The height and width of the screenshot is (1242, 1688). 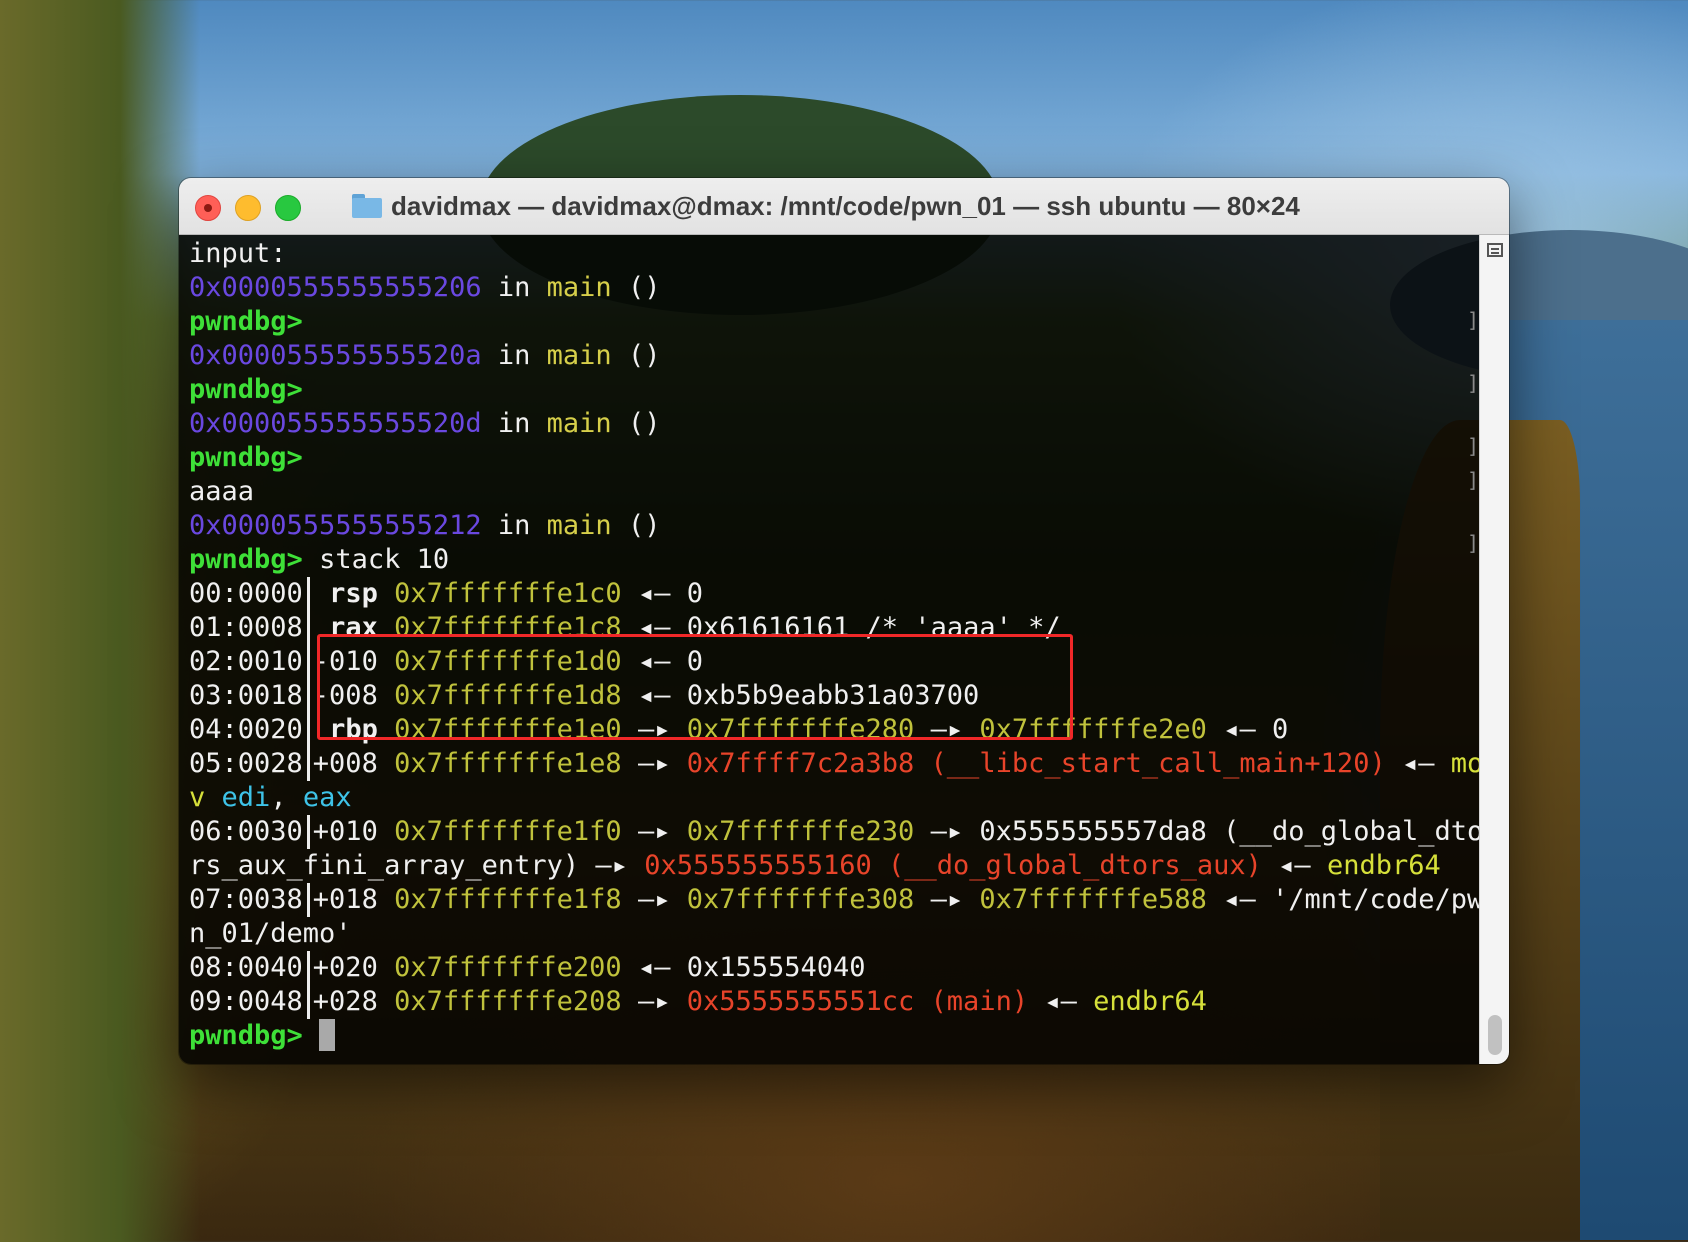 I want to click on frame-line: 0x000055555555520d in main (), so click(x=425, y=423).